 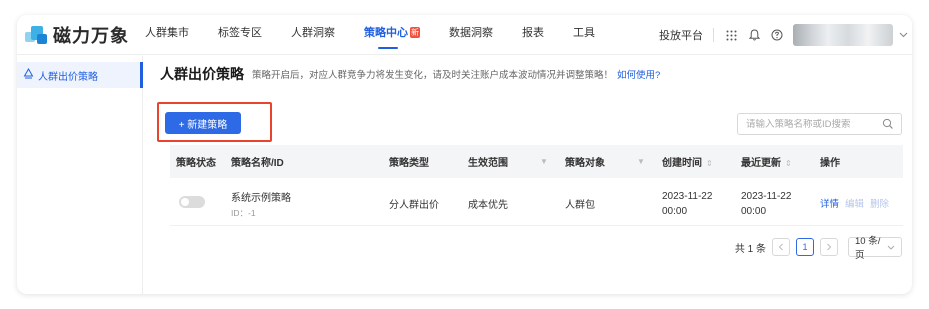 What do you see at coordinates (433, 75) in the screenshot?
I see `page-description: 策略开启后，对应人群竞争力将发生变化，请及时关注账户成本波动情况并调整策略！` at bounding box center [433, 75].